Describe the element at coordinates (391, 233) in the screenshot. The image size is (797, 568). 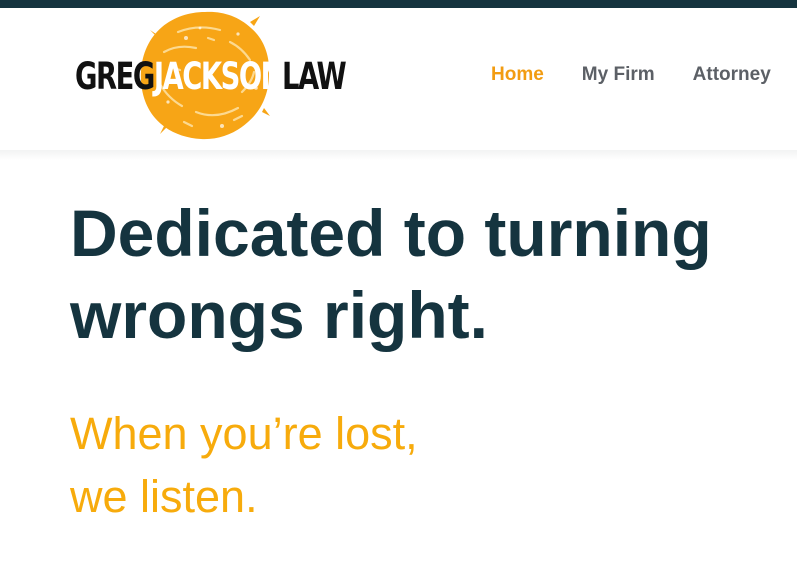
I see `hero-headline-line-1: Dedicated to turning` at that location.